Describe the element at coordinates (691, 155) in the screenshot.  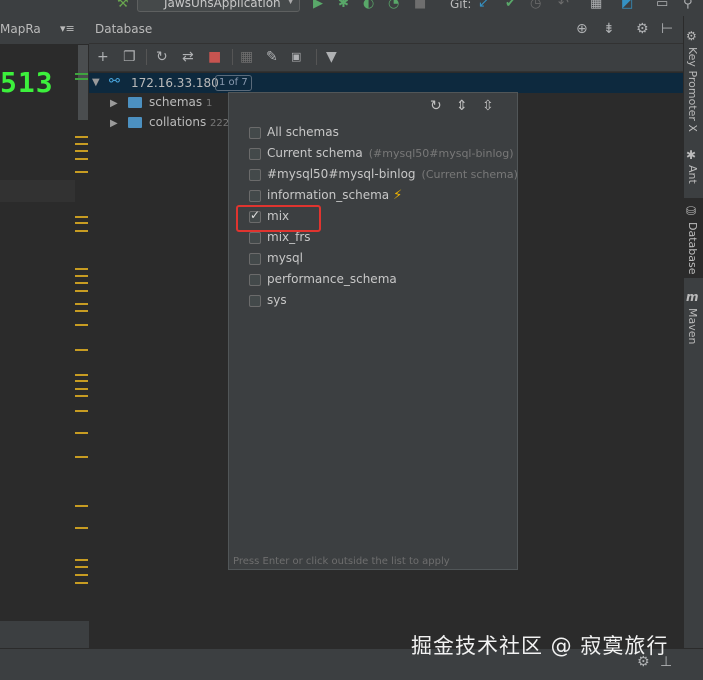
I see `ant-icon: ✱` at that location.